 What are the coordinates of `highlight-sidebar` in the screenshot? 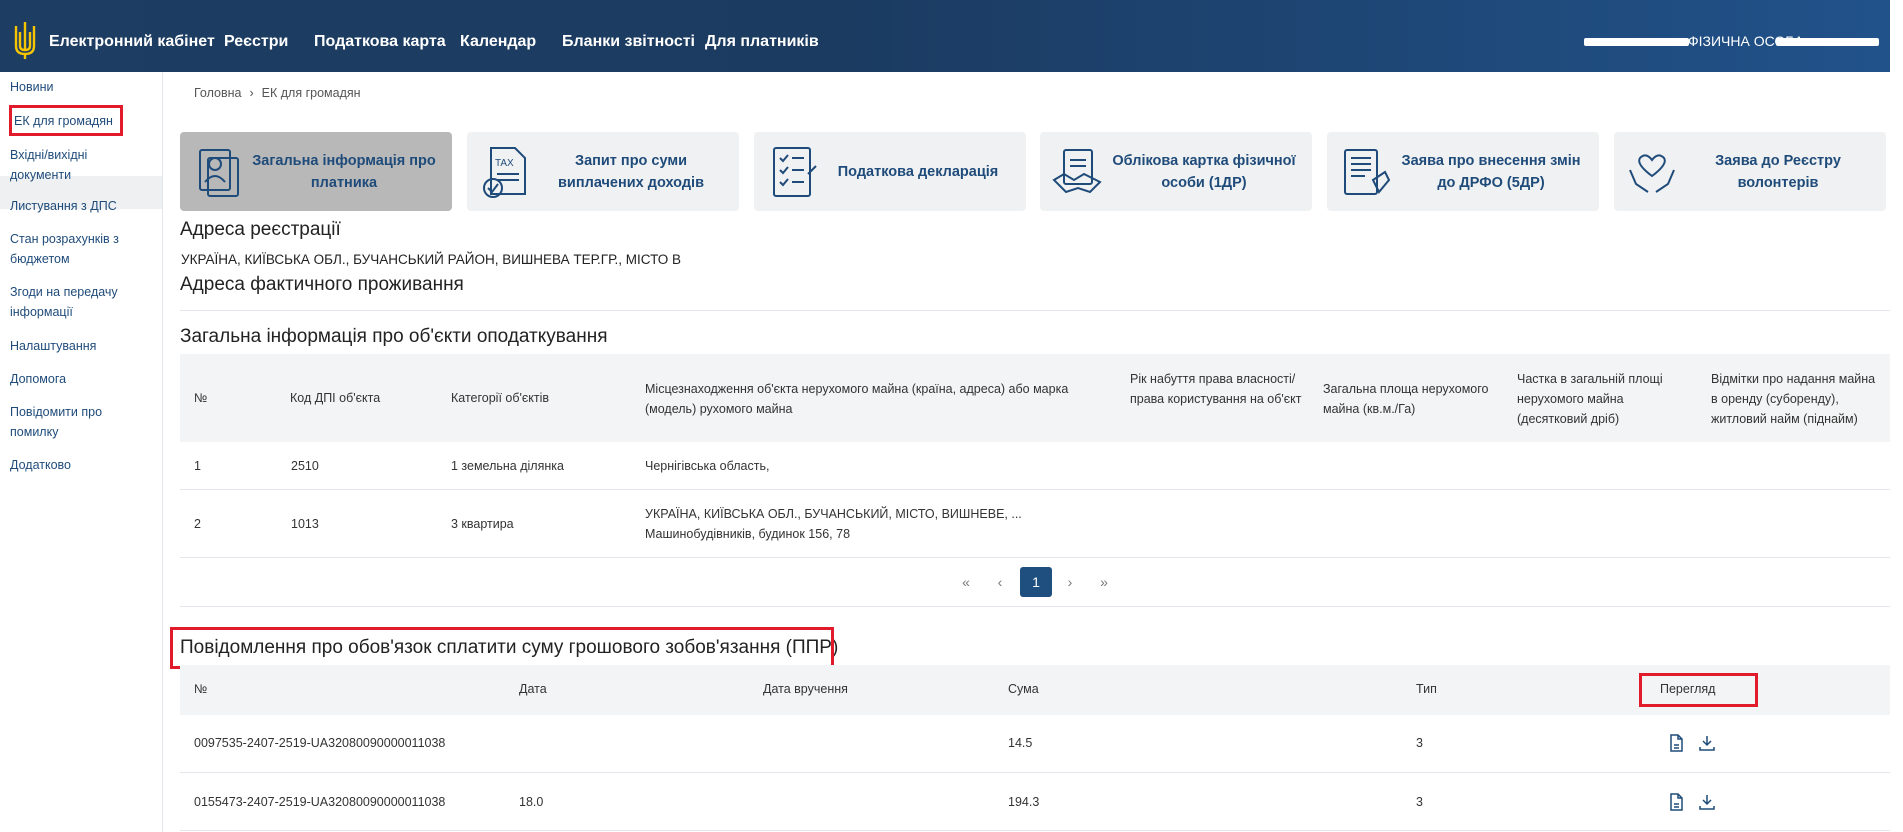 It's located at (66, 120).